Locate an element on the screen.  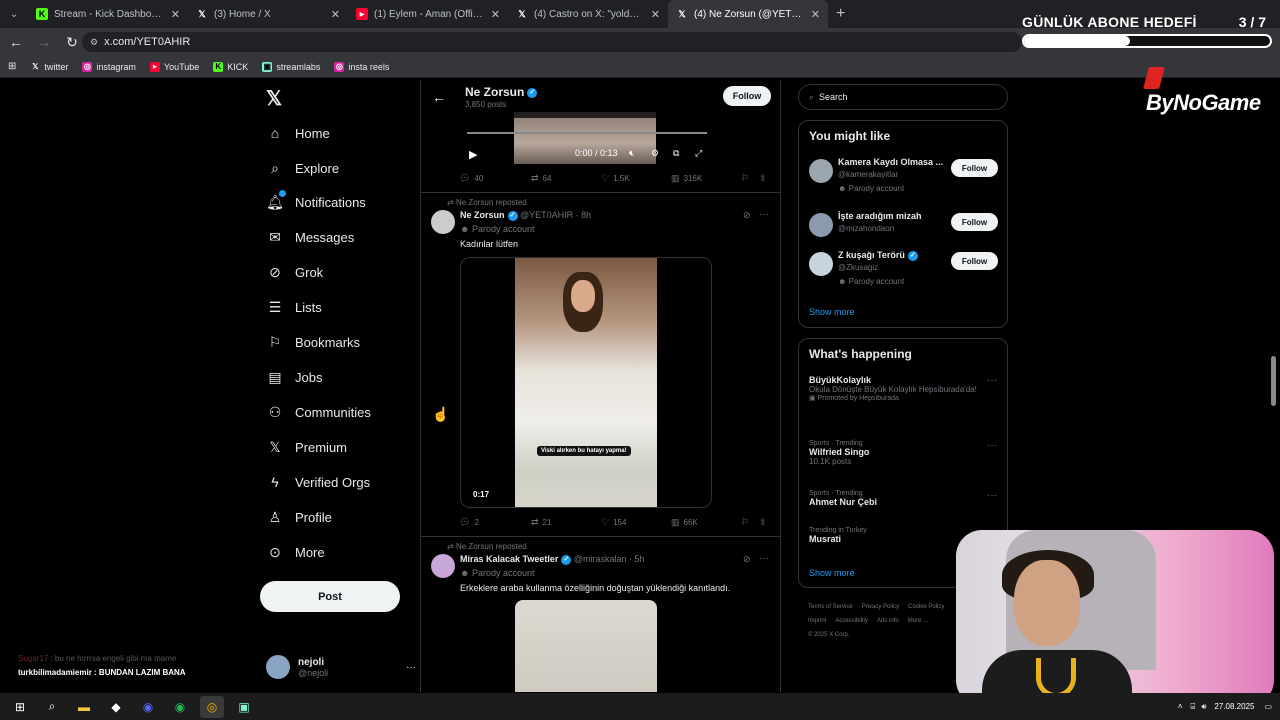
post-button: Post is located at coordinates (330, 596).